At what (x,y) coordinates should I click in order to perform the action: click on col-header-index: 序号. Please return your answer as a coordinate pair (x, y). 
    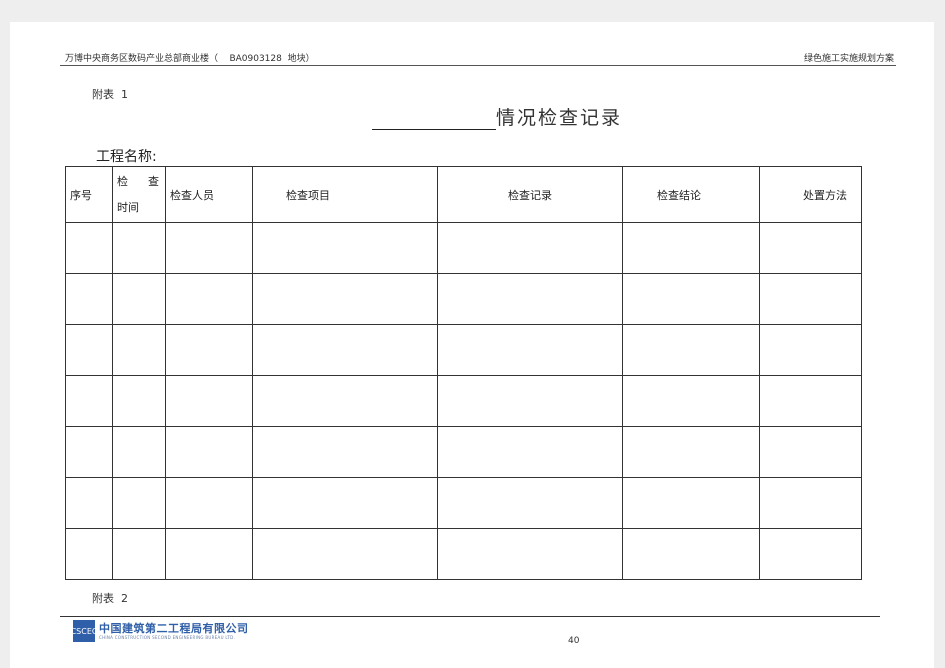
    Looking at the image, I should click on (89, 194).